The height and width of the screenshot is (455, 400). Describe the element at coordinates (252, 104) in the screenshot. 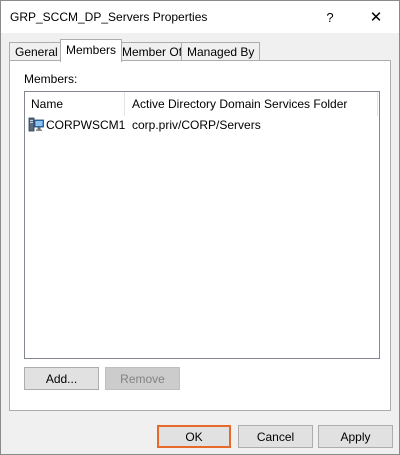

I see `column-header-folder: Active Directory Domain Services Folder` at that location.